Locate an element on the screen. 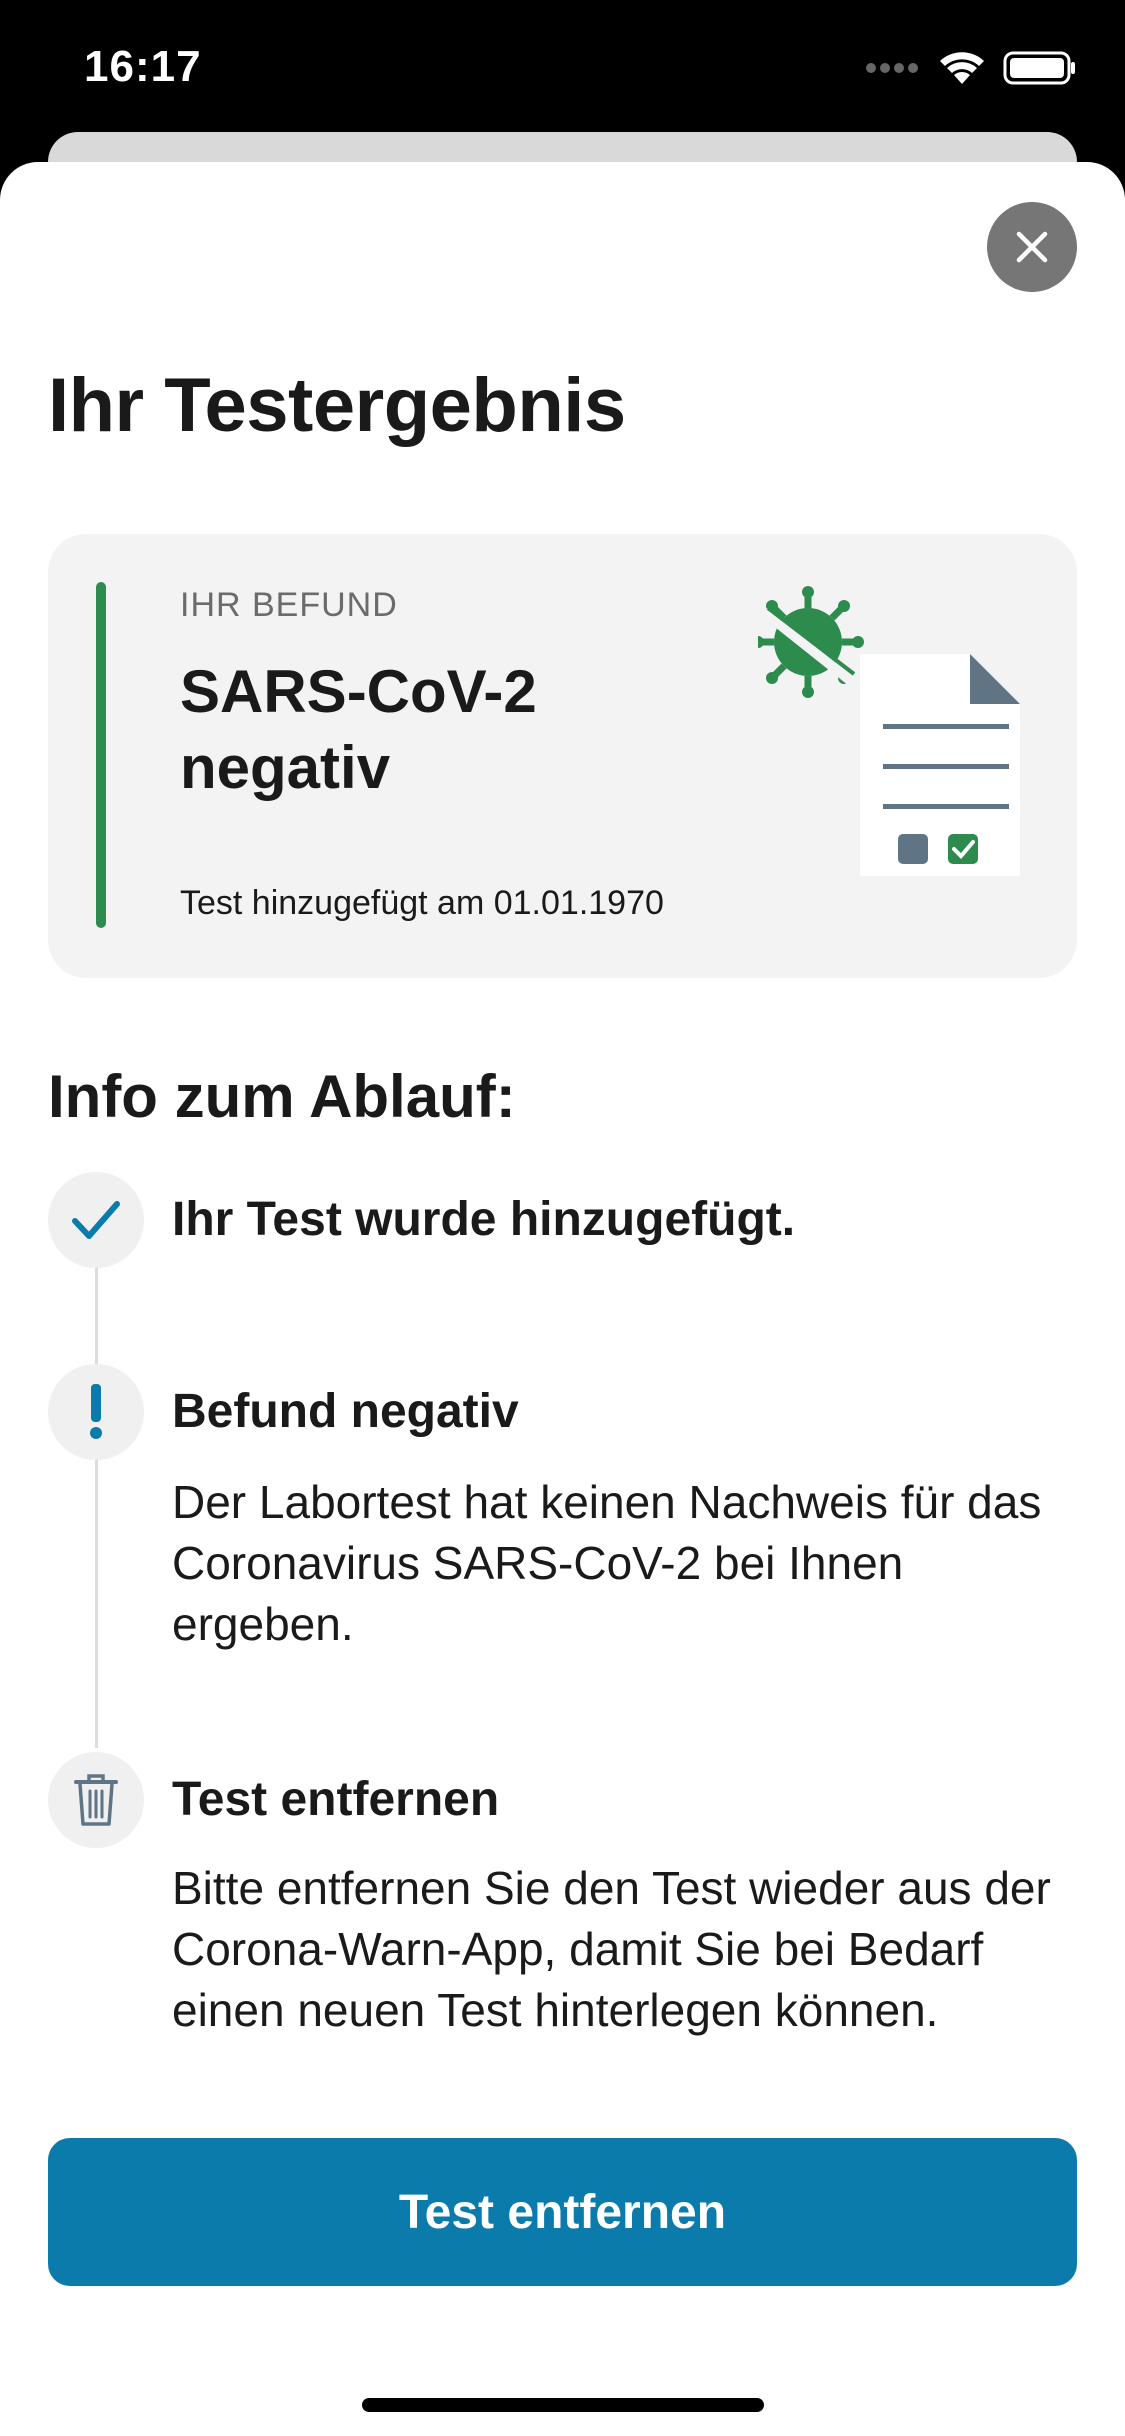 This screenshot has height=2436, width=1125. remove-test-button: Test entfernen is located at coordinates (562, 2212).